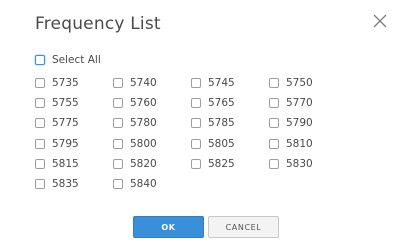  What do you see at coordinates (143, 163) in the screenshot?
I see `frequency-label: 5820` at bounding box center [143, 163].